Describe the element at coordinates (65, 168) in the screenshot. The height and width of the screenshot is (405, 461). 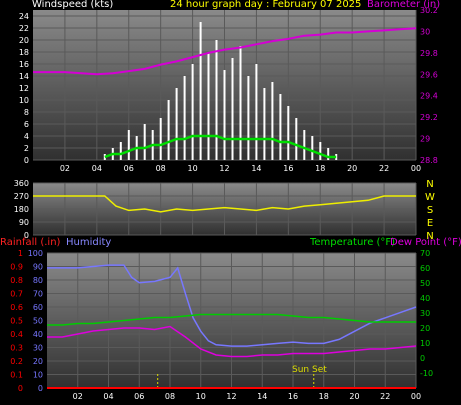
I see `wind-x-tick-label: 02` at that location.